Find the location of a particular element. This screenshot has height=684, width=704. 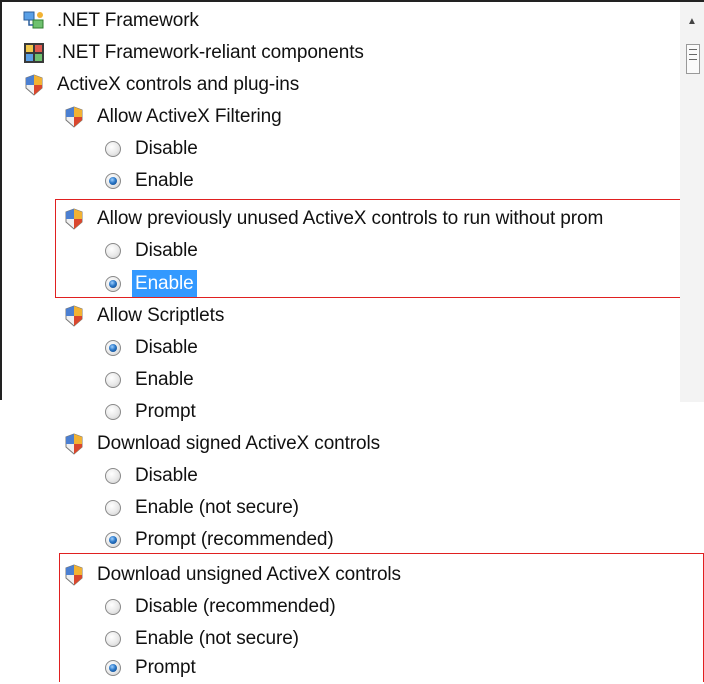

setting-label: Allow ActiveX Filtering is located at coordinates (189, 116).